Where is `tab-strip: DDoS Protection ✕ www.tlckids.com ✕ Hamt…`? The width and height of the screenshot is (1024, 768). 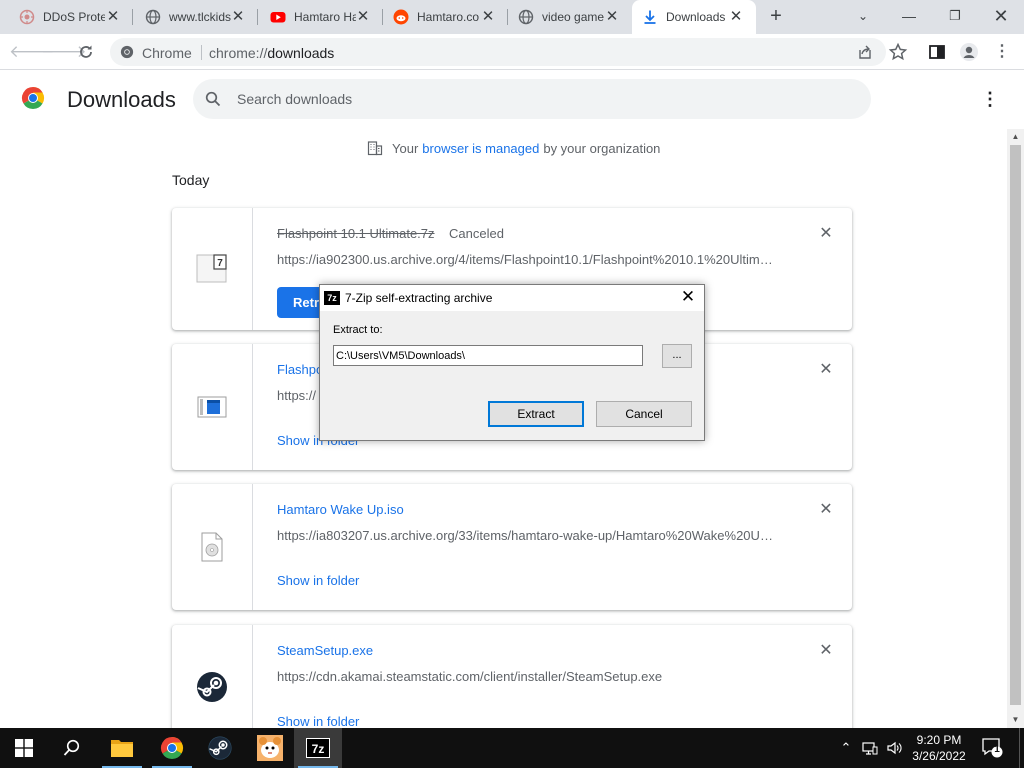 tab-strip: DDoS Protection ✕ www.tlckids.com ✕ Hamt… is located at coordinates (512, 17).